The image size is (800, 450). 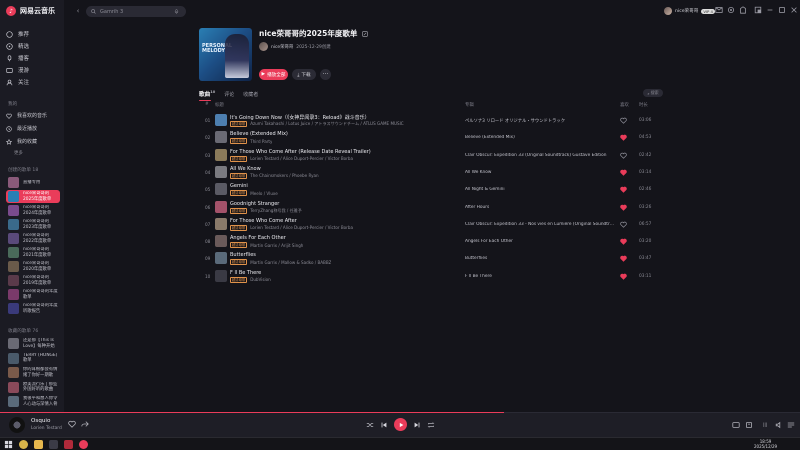 What do you see at coordinates (33, 280) in the screenshot?
I see `sidebar-playlist-item: nice荣哥哥的2019年度歌单` at bounding box center [33, 280].